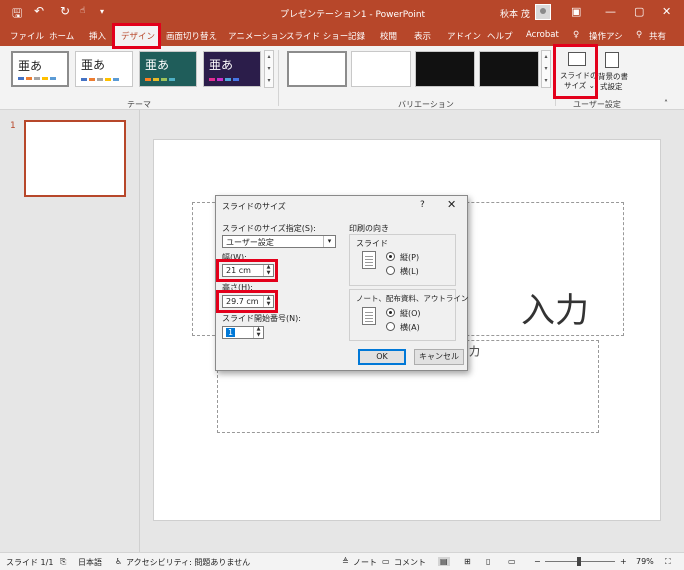  I want to click on avatar, so click(543, 12).